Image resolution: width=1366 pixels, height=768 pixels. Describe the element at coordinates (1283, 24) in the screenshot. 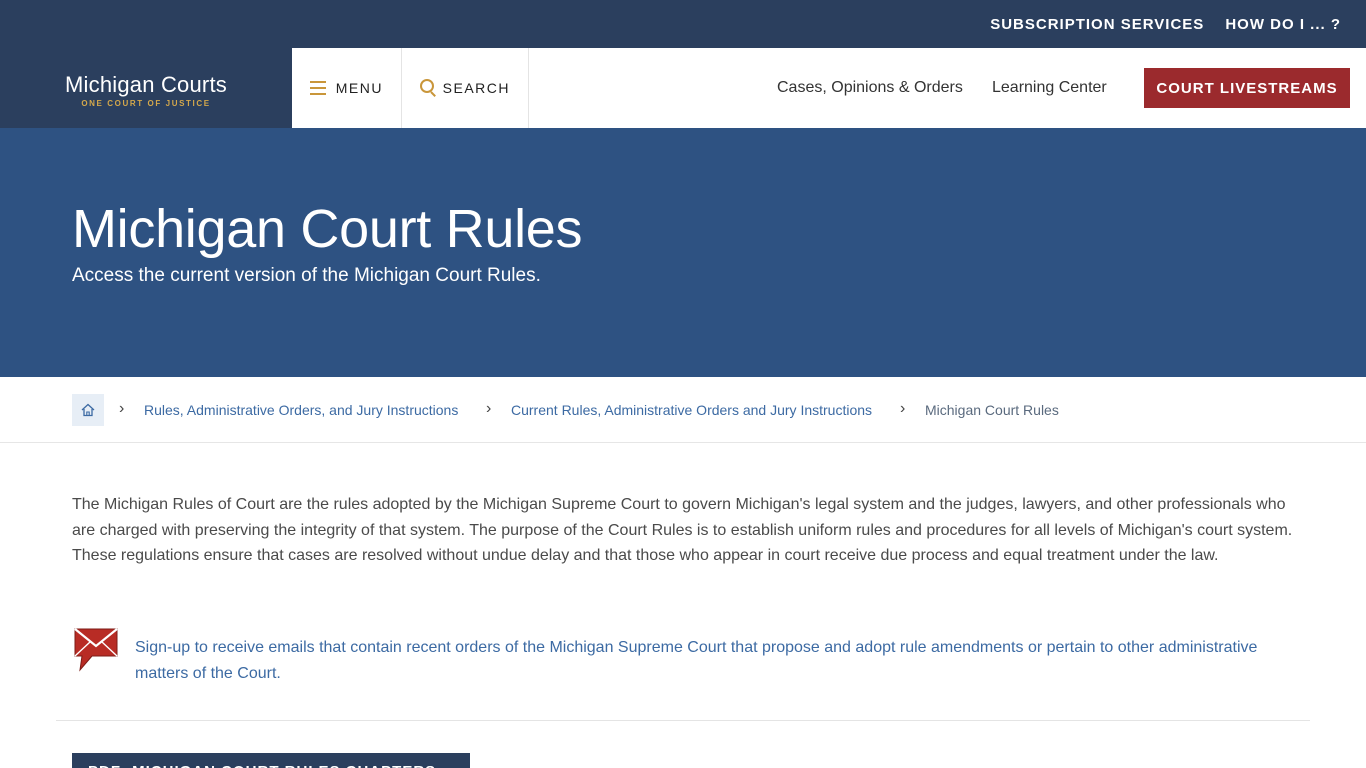

I see `how-do-i-link: HOW DO I ... ?` at that location.